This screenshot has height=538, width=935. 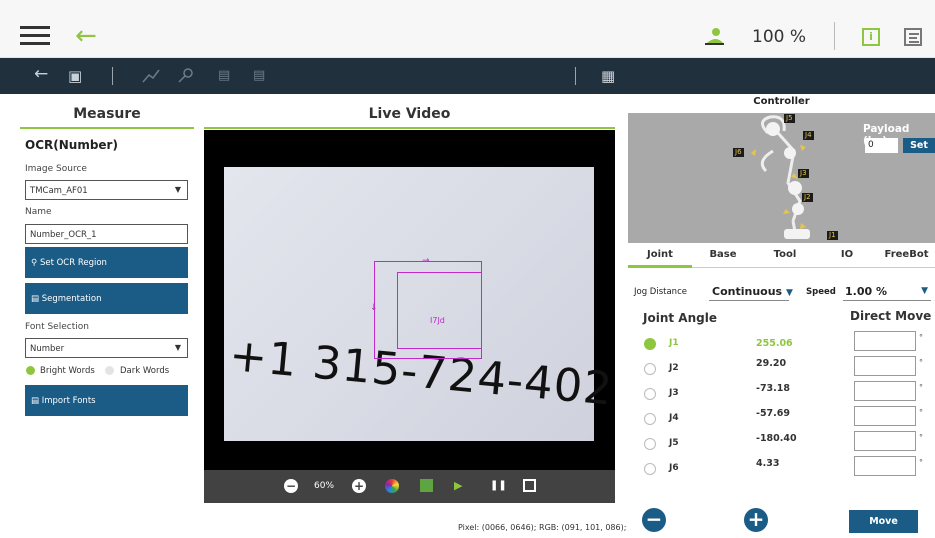 What do you see at coordinates (498, 486) in the screenshot?
I see `pause-icon: ❚❚` at bounding box center [498, 486].